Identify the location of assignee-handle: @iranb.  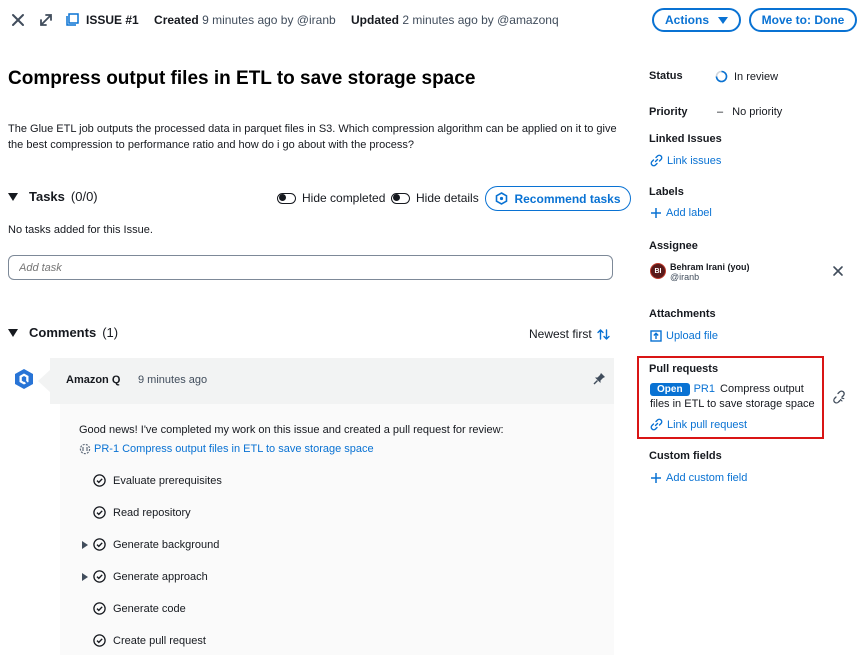
(685, 277).